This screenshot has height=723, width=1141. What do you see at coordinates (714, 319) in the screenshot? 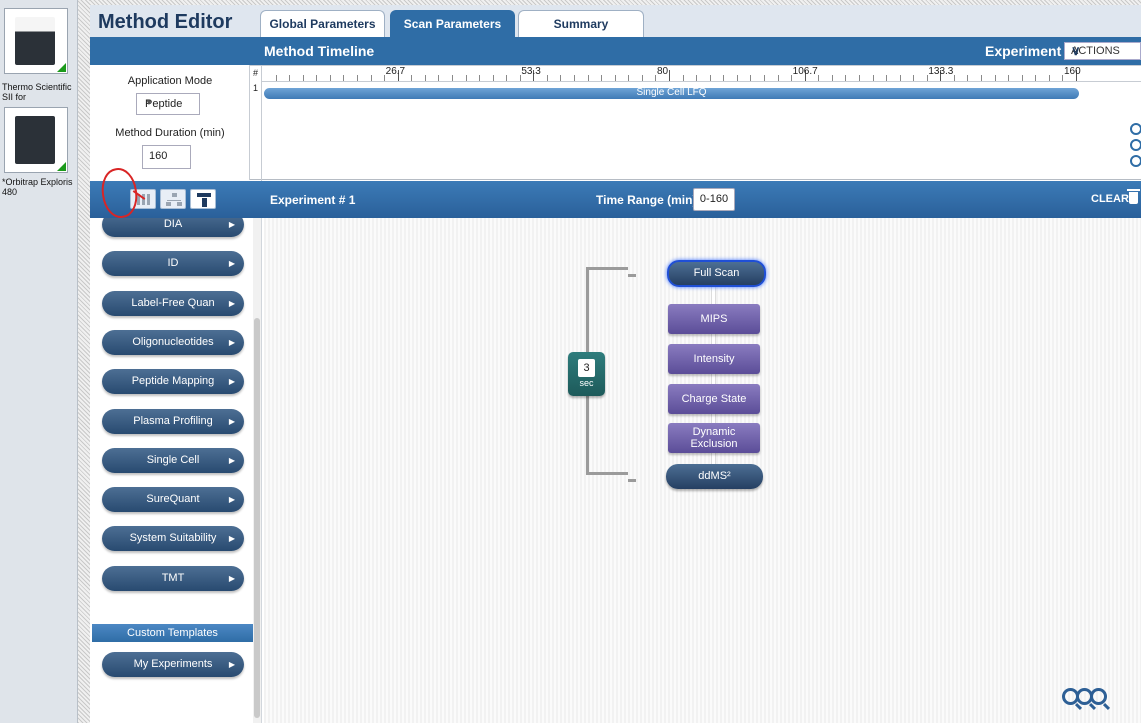
I see `mips-filter-node: MIPS` at bounding box center [714, 319].